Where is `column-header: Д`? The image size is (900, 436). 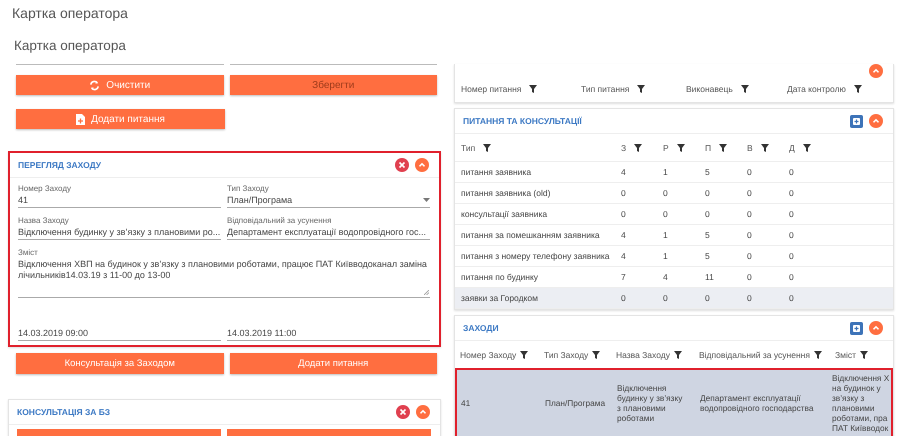 column-header: Д is located at coordinates (804, 147).